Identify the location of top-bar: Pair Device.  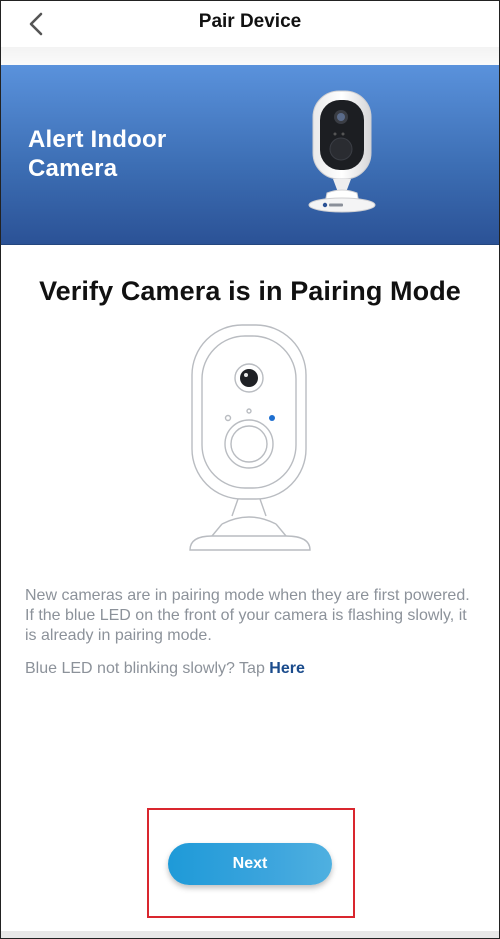
(250, 24).